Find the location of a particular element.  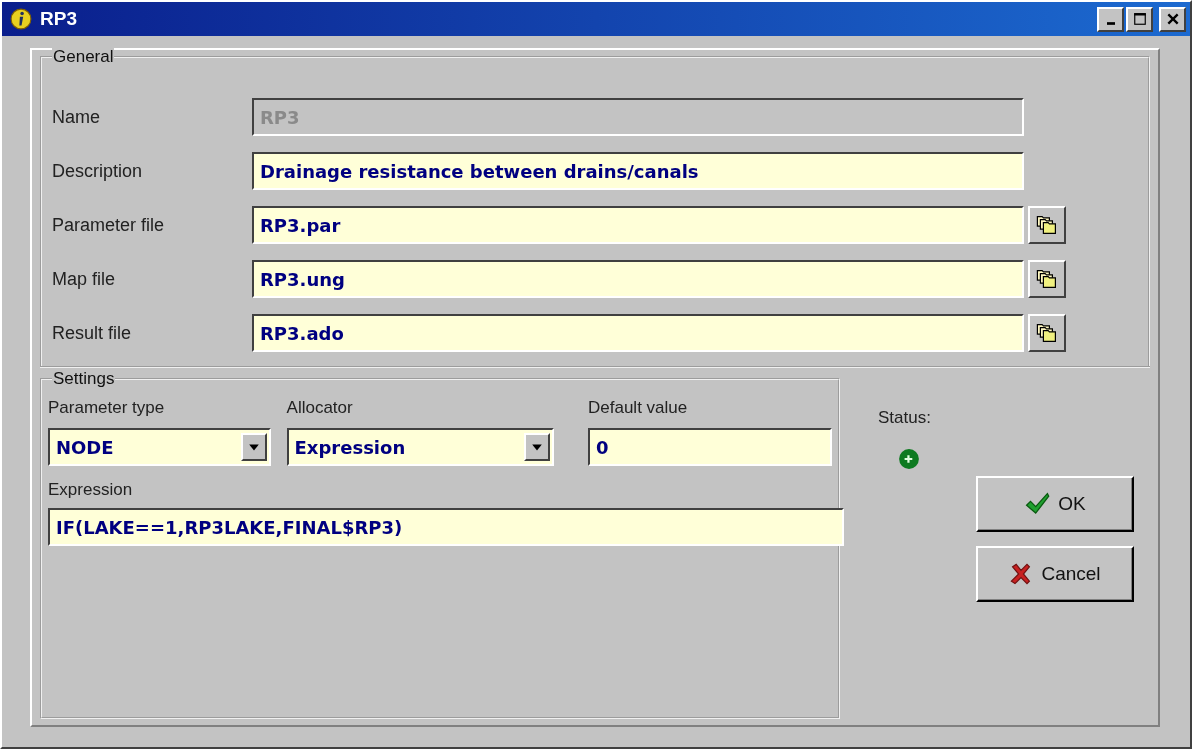

default-value-field: 0 is located at coordinates (710, 447).